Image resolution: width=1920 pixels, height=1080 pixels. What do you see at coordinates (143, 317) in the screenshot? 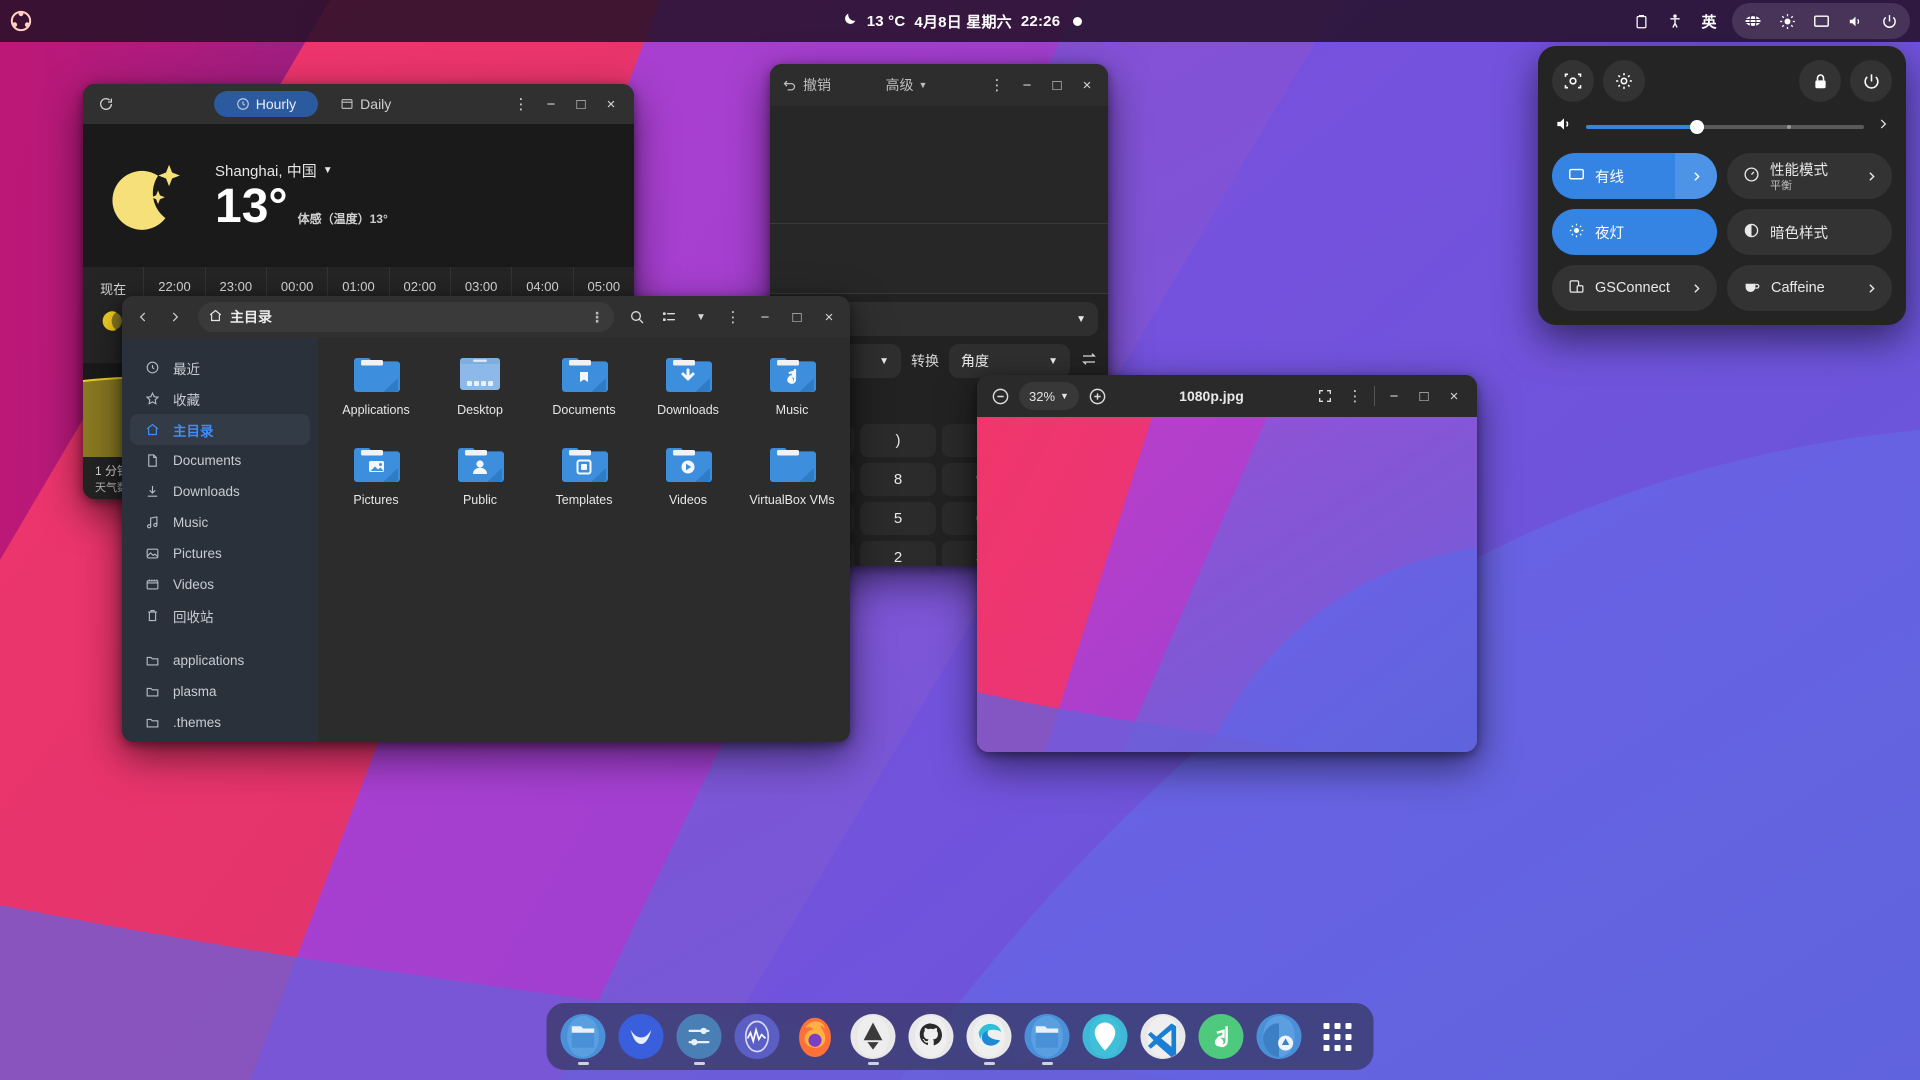
I see `back-button` at bounding box center [143, 317].